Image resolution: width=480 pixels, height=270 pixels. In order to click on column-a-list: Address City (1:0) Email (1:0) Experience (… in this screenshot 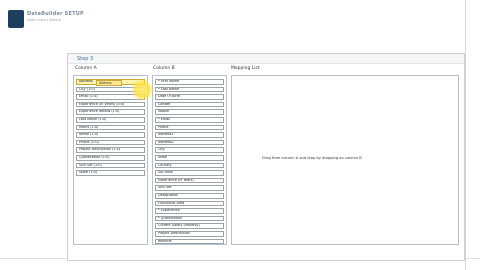, I will do `click(110, 160)`.